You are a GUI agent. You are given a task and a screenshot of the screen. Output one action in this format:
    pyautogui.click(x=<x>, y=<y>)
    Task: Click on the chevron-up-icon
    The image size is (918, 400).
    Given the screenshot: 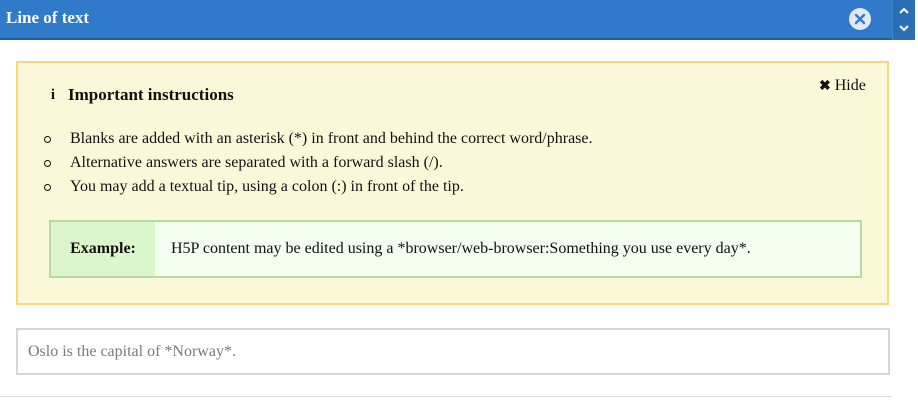 What is the action you would take?
    pyautogui.click(x=904, y=10)
    